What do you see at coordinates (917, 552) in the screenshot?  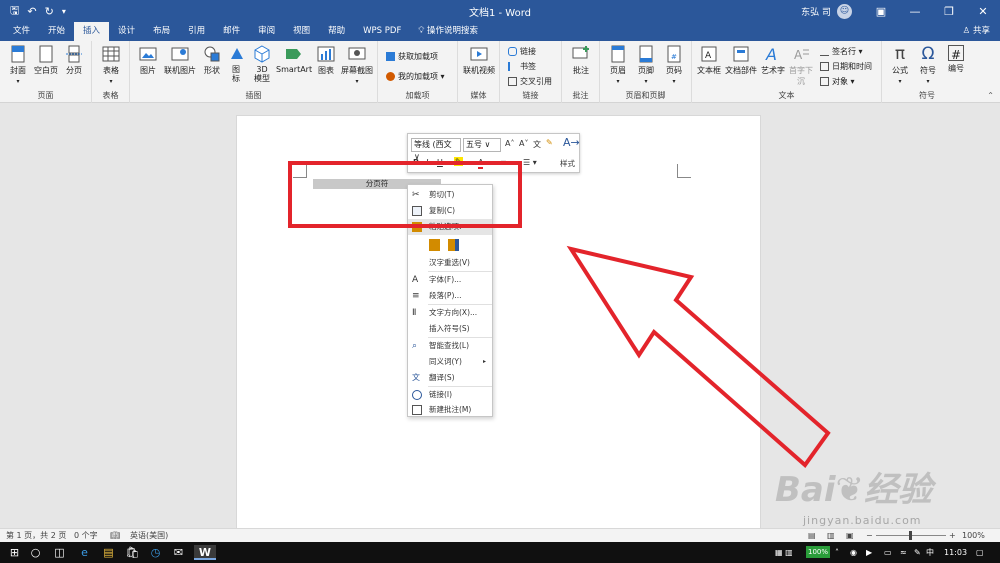 I see `pen-icon: ✎` at bounding box center [917, 552].